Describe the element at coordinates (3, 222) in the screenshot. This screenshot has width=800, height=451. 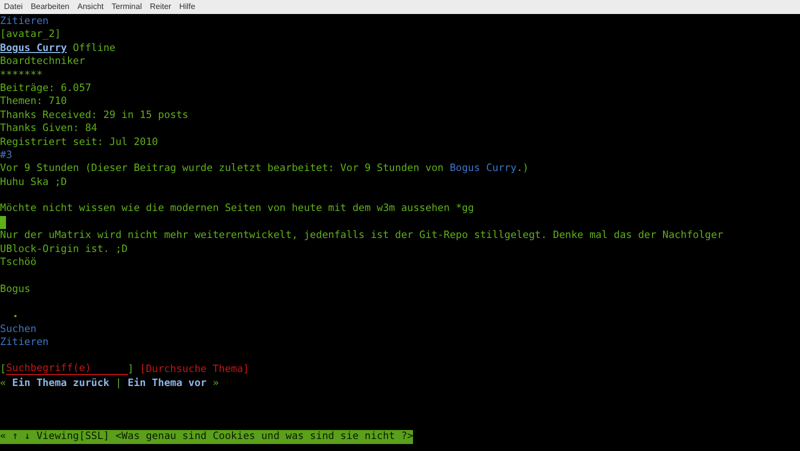
I see `text-cursor` at that location.